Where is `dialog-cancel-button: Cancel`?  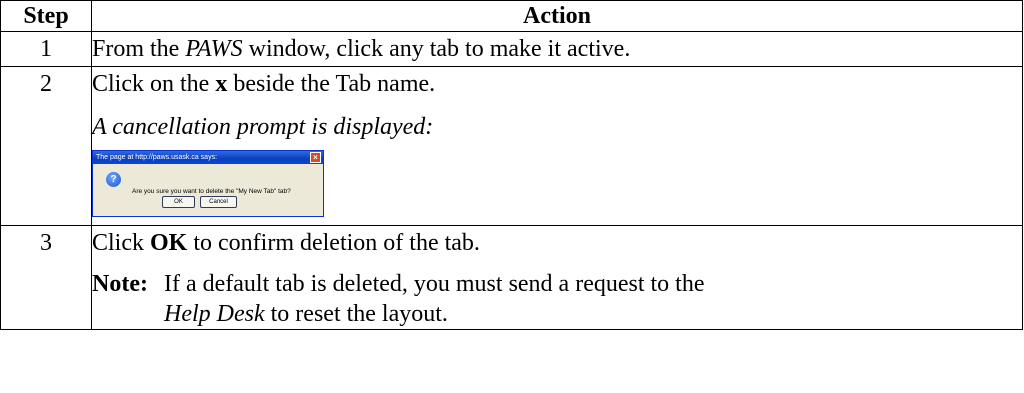 dialog-cancel-button: Cancel is located at coordinates (218, 202).